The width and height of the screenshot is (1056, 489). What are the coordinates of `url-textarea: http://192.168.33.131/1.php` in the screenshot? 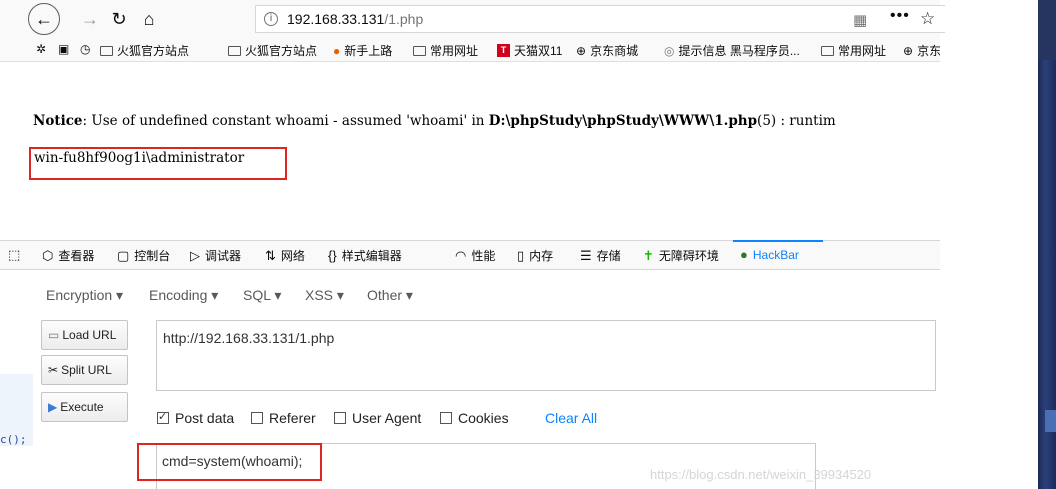 It's located at (546, 355).